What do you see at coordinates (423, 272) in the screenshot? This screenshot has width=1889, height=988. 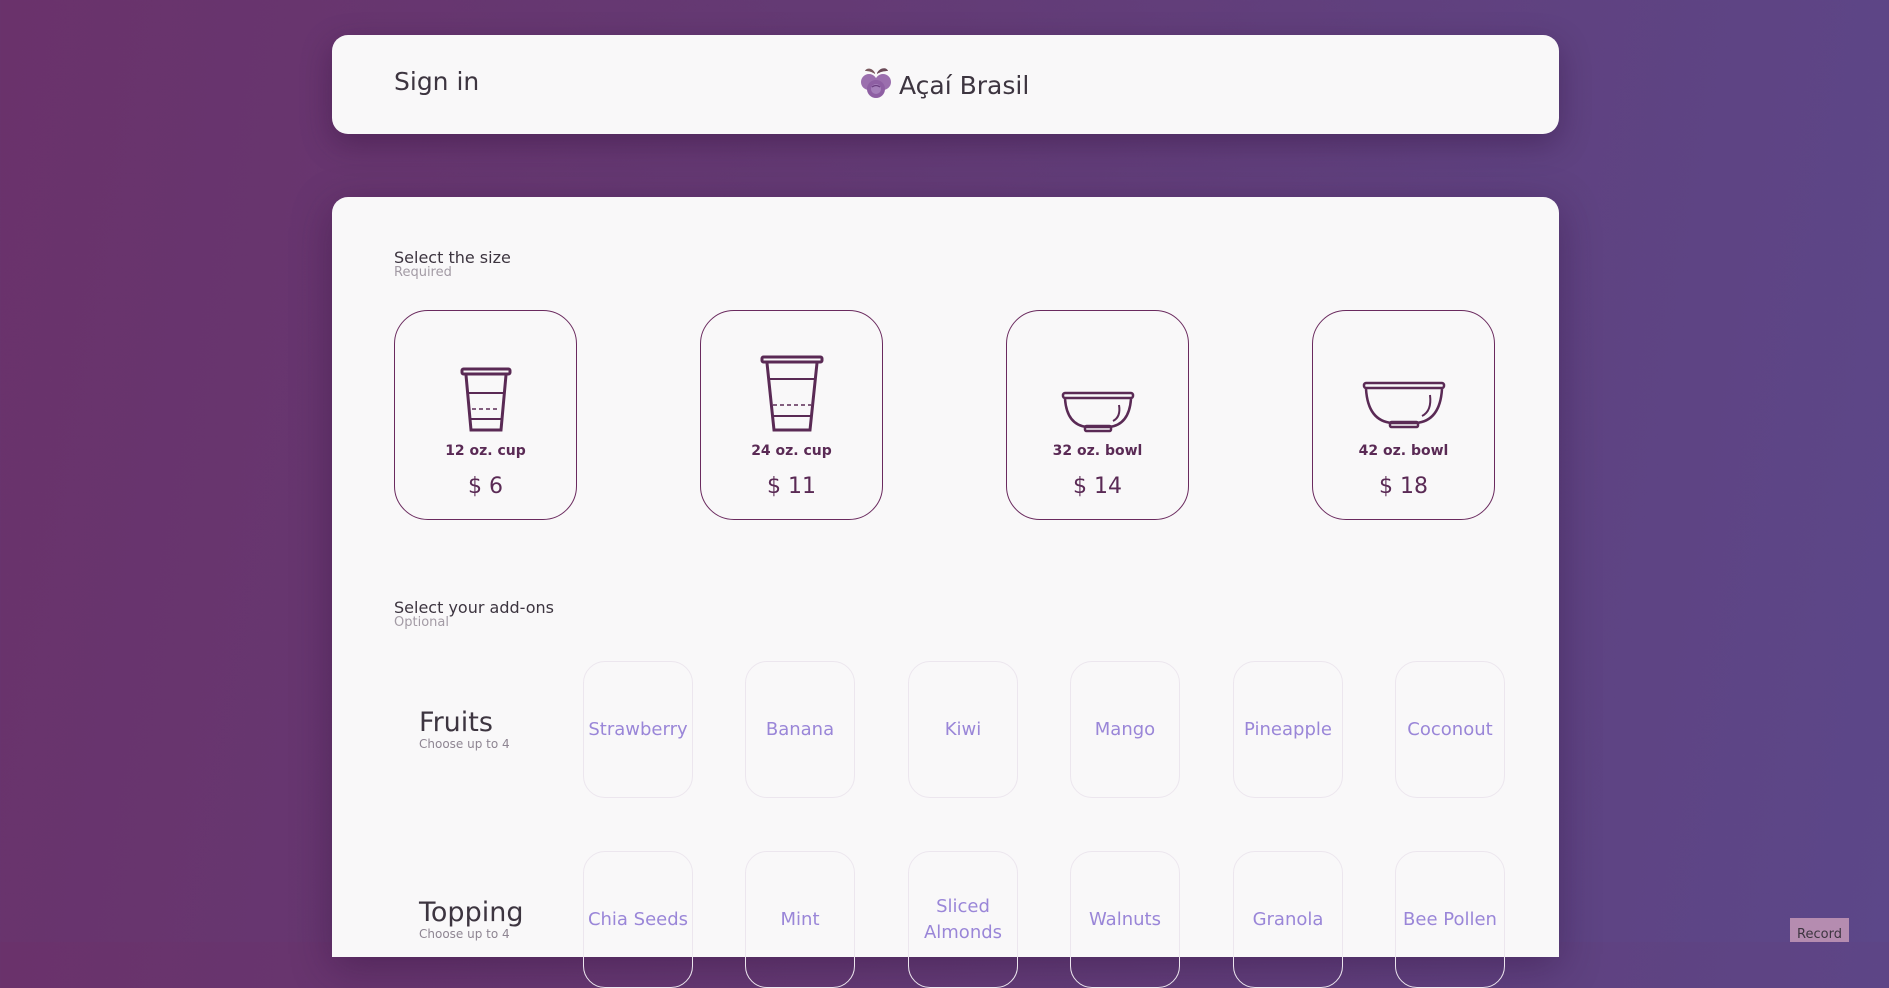 I see `size-section-subtitle: Required` at bounding box center [423, 272].